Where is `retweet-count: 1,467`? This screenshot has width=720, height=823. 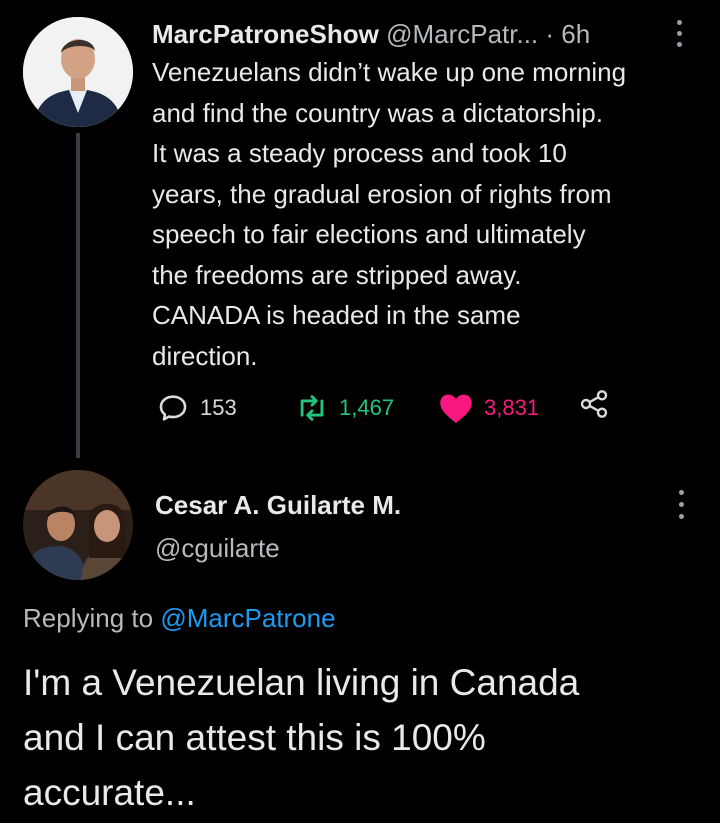 retweet-count: 1,467 is located at coordinates (367, 407).